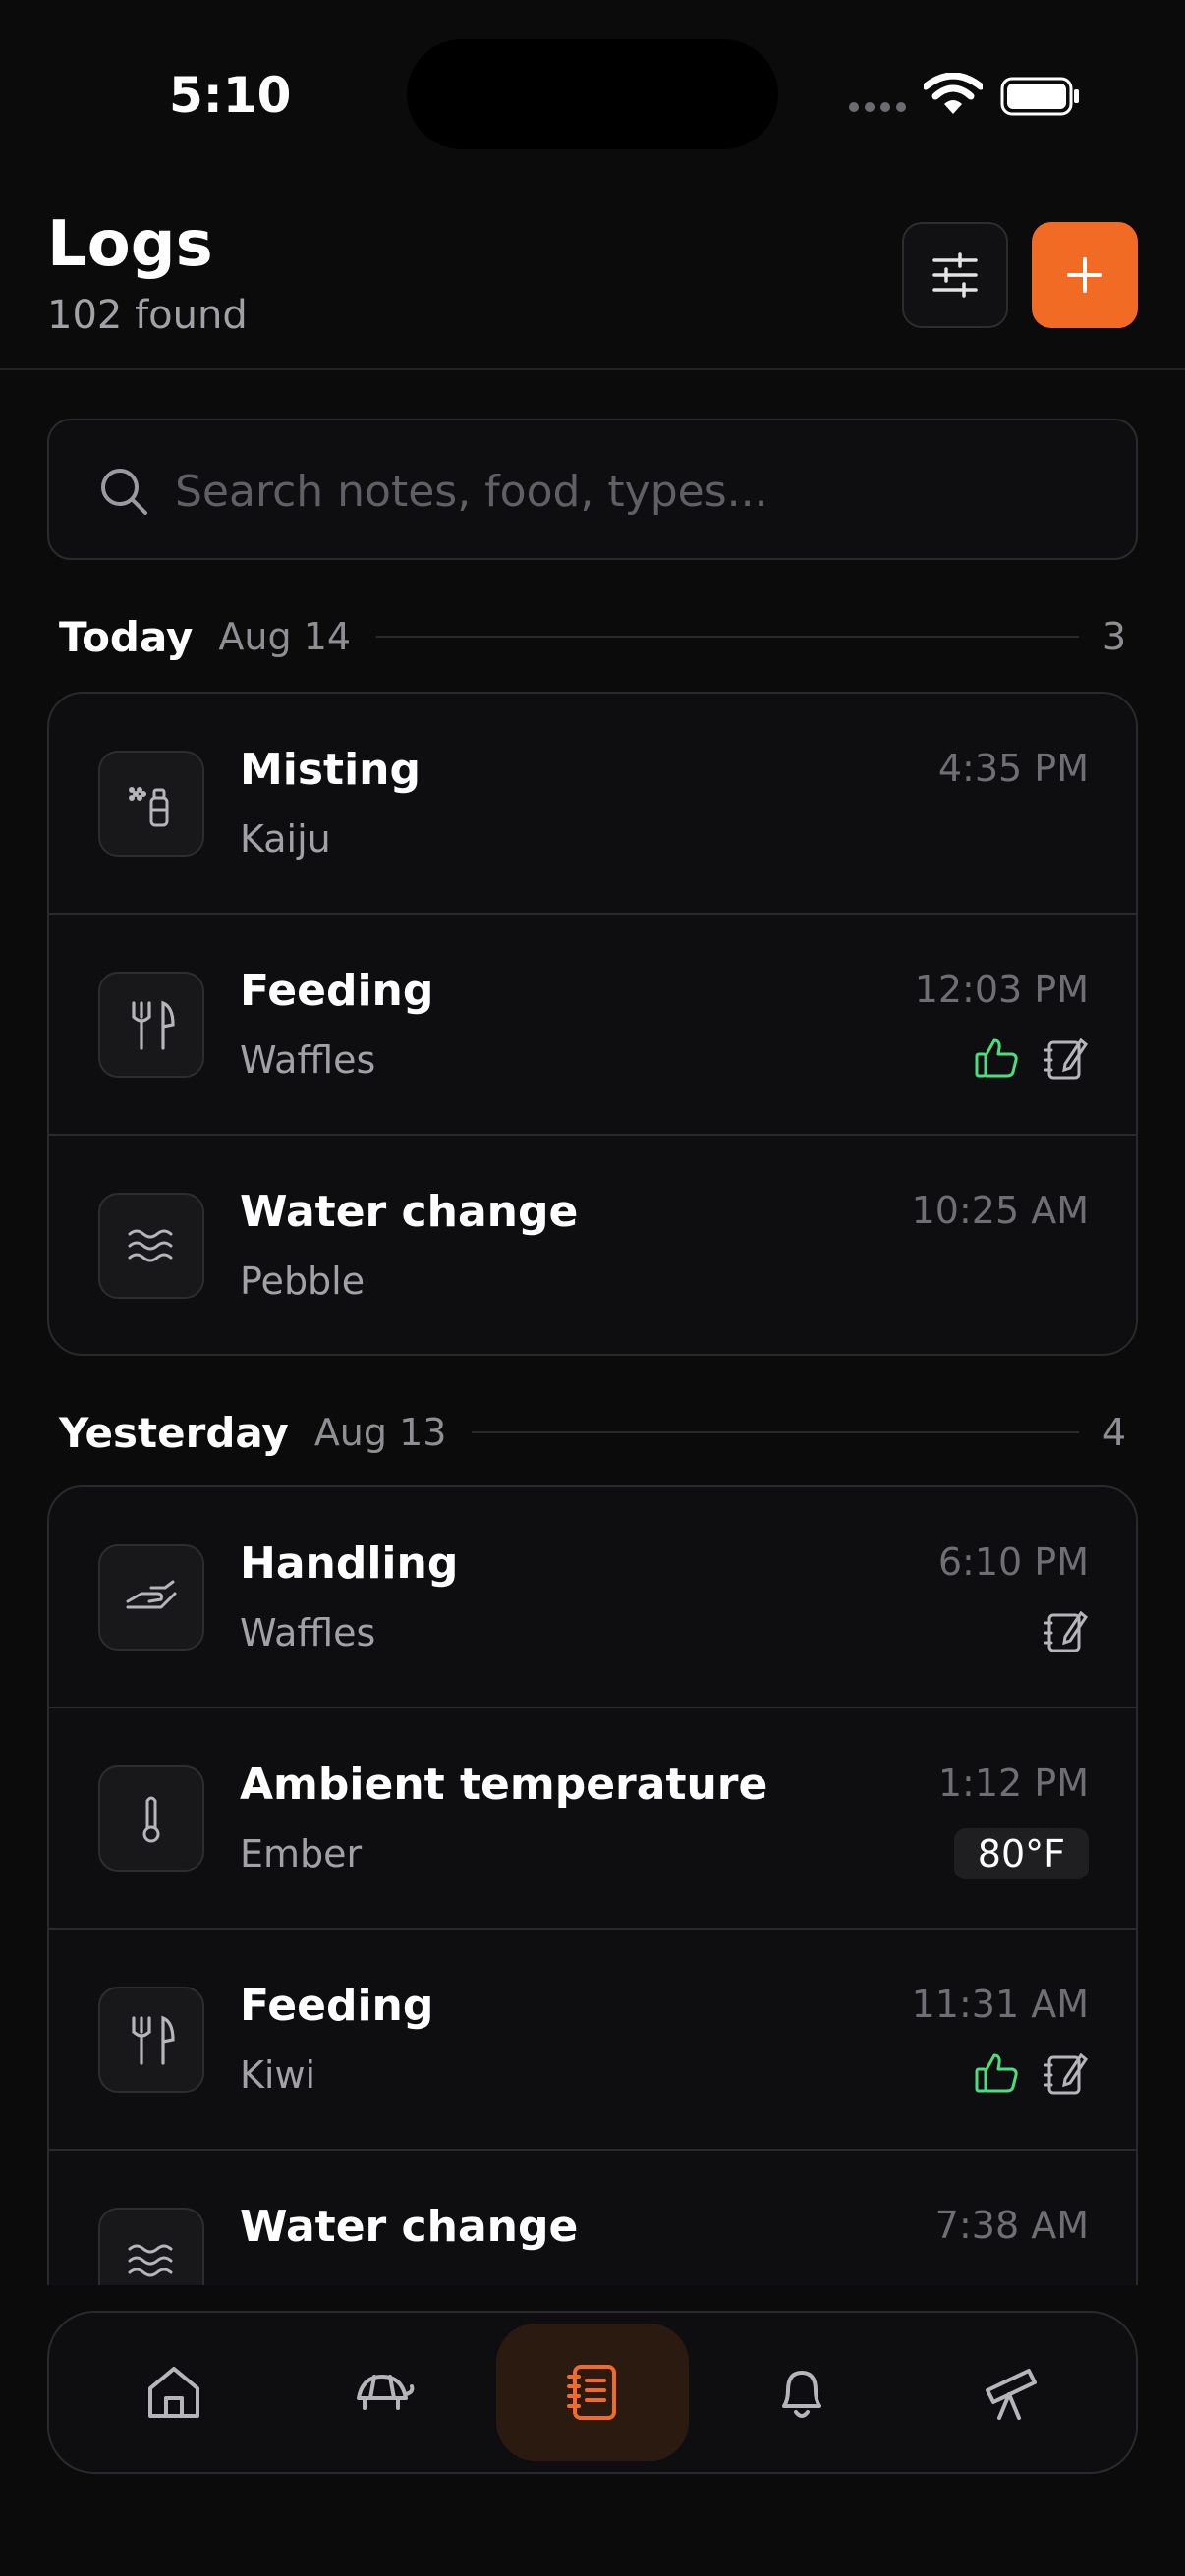  I want to click on turtle-icon, so click(385, 2392).